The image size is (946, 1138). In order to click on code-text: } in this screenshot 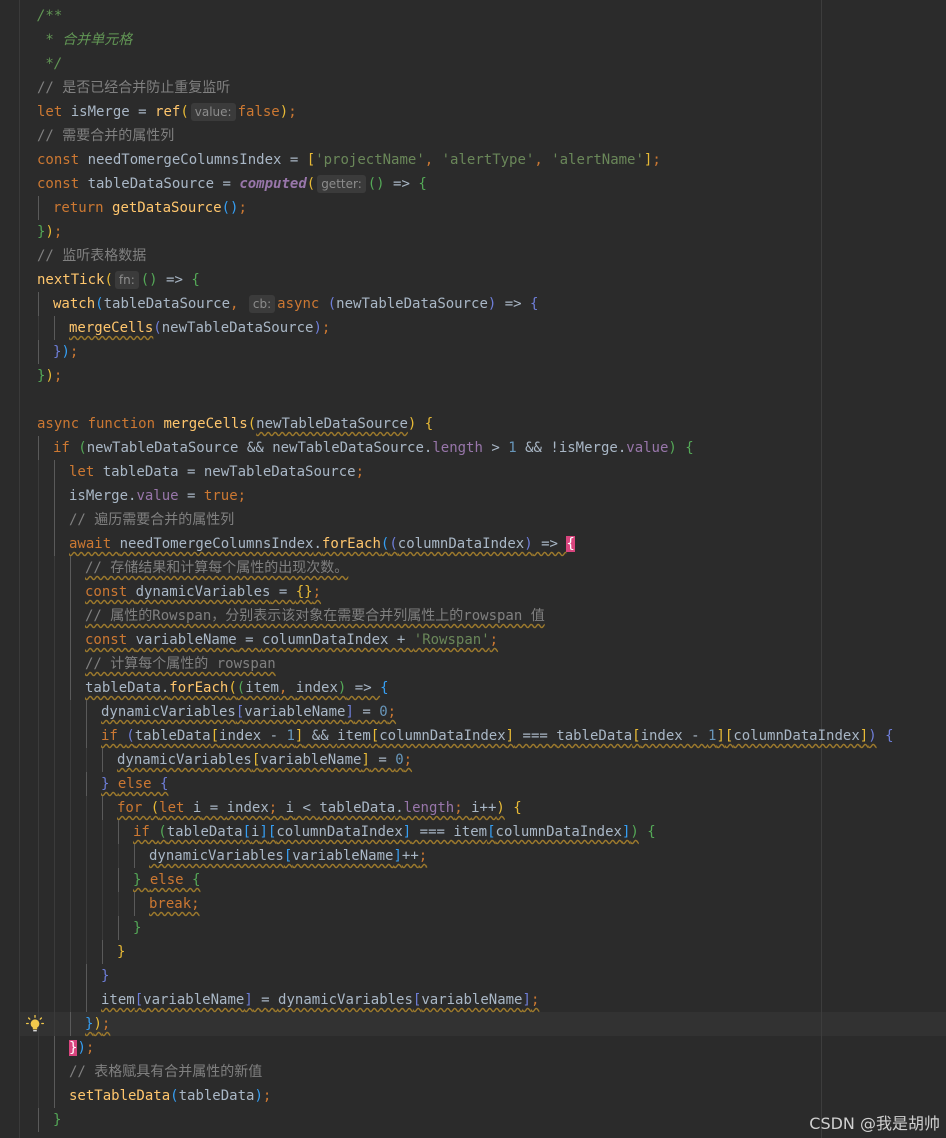, I will do `click(73, 976)`.